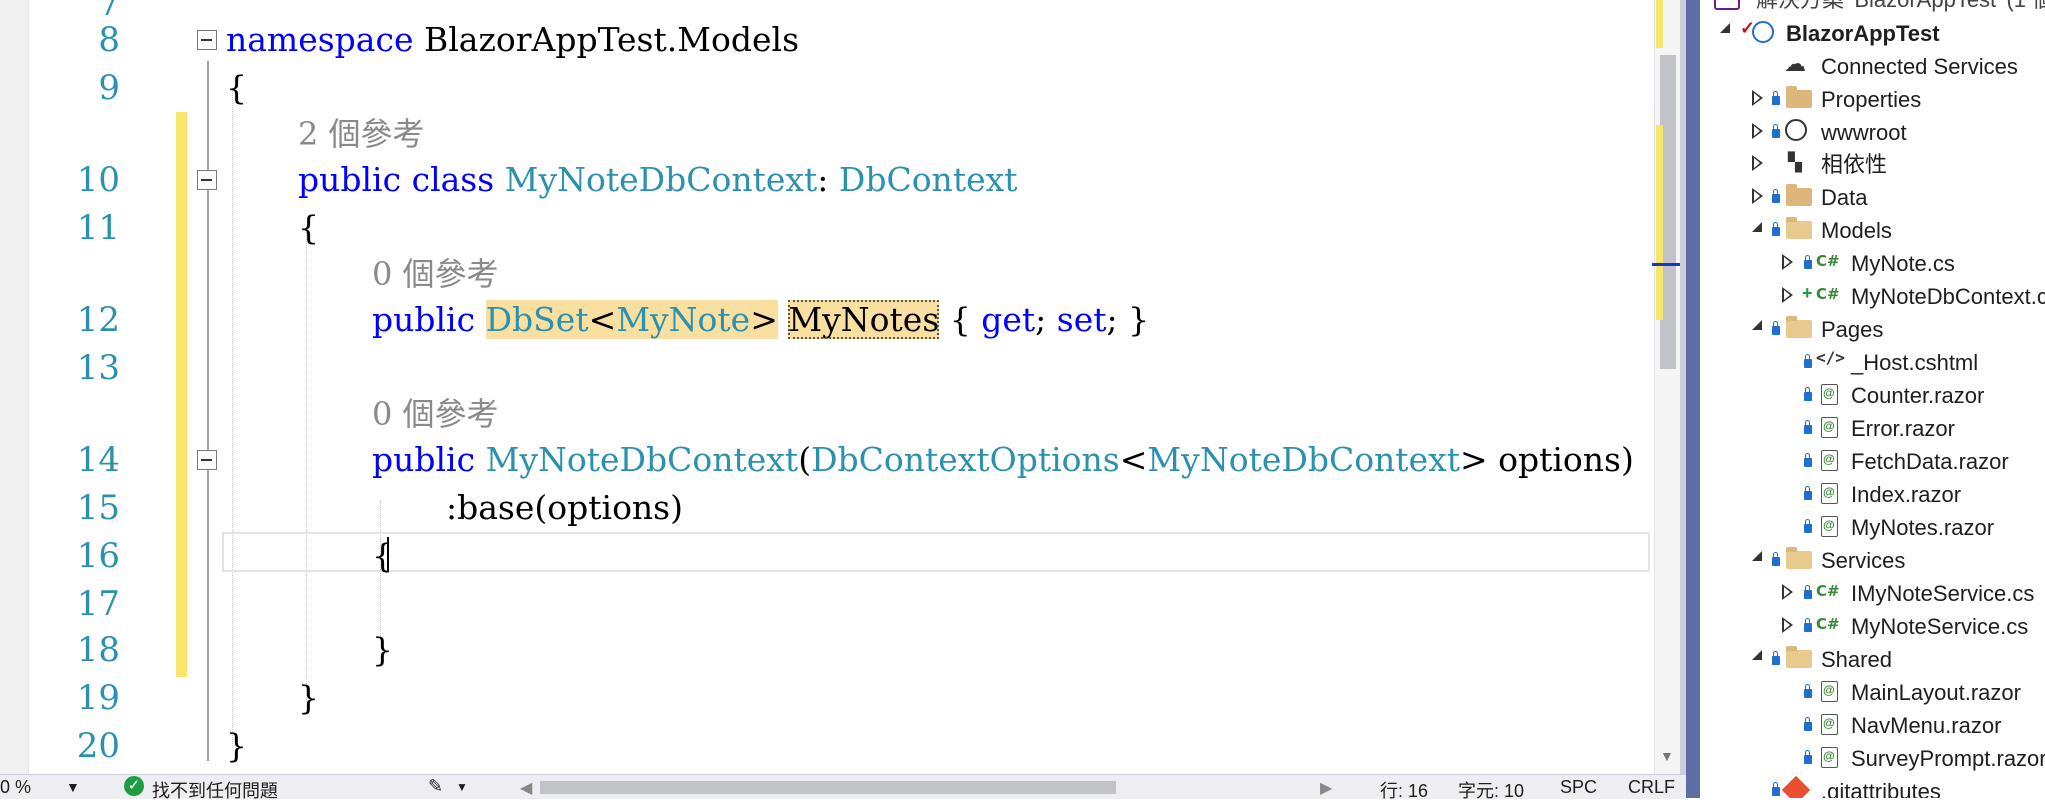 This screenshot has width=2045, height=803. What do you see at coordinates (1404, 790) in the screenshot?
I see `line-indicator: 行: 16` at bounding box center [1404, 790].